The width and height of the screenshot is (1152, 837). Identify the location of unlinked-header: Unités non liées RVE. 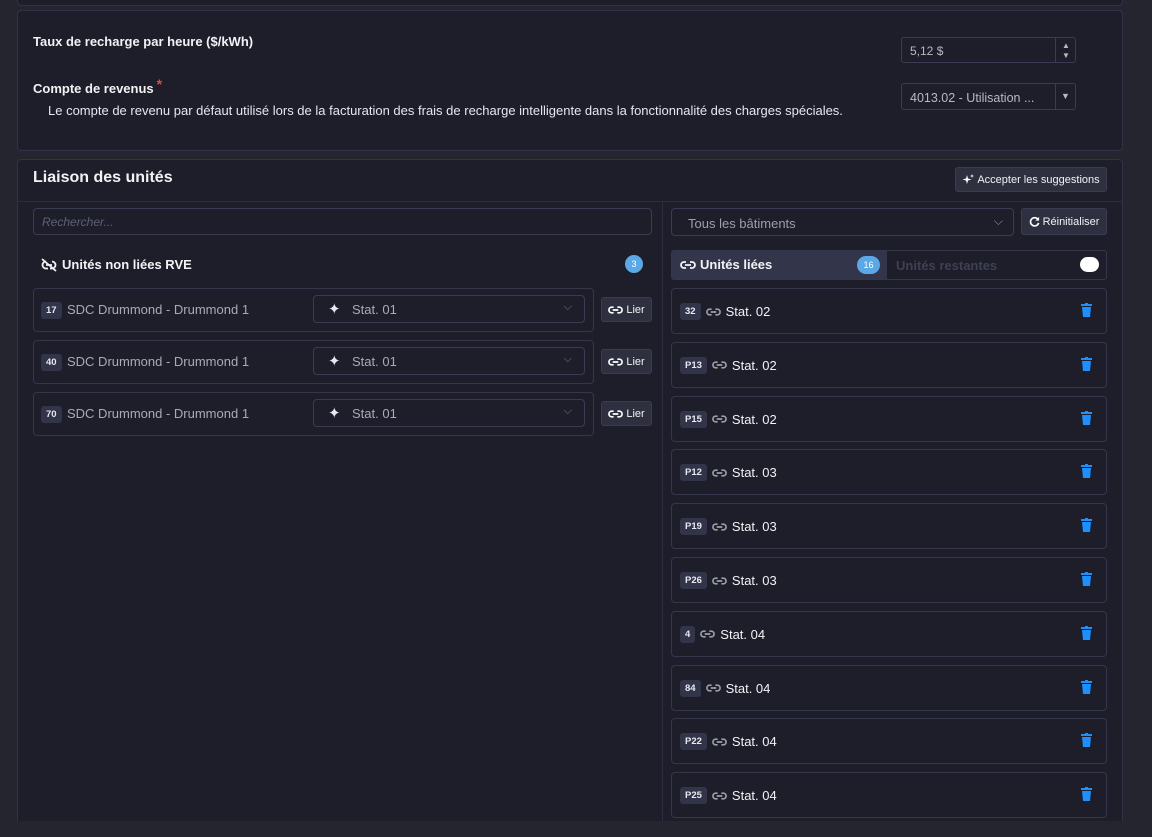
(116, 264).